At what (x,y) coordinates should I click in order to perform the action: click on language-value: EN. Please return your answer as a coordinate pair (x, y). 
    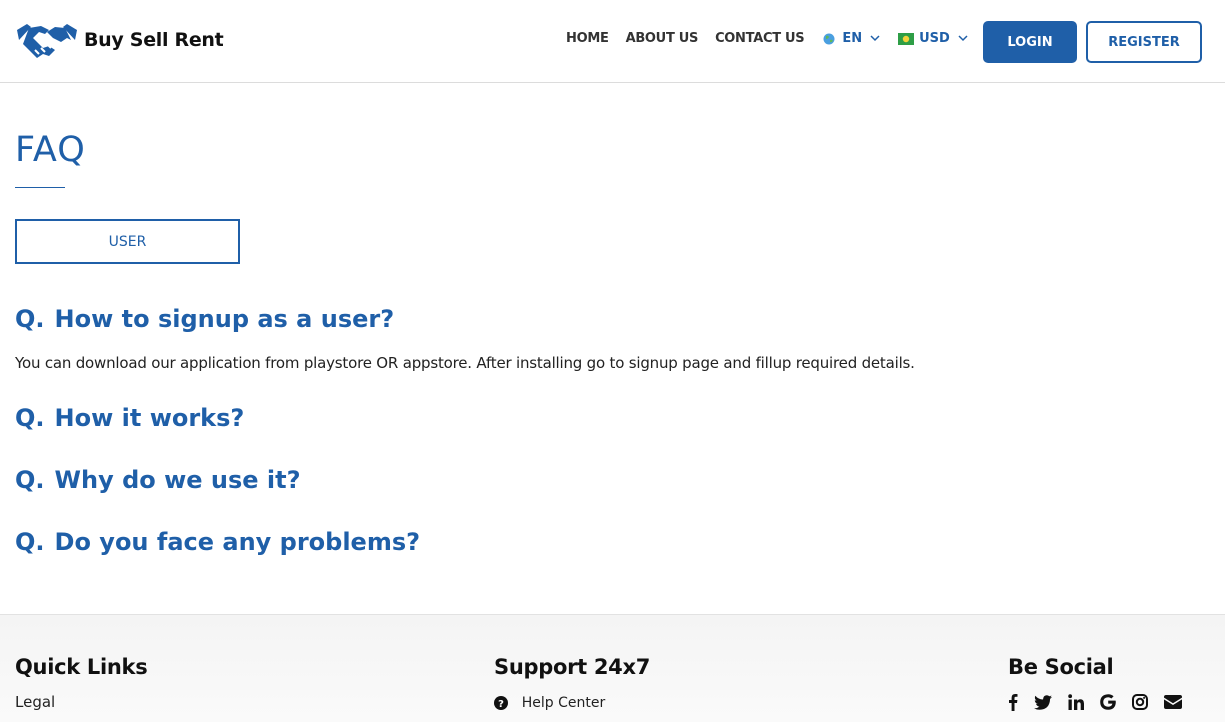
    Looking at the image, I should click on (852, 38).